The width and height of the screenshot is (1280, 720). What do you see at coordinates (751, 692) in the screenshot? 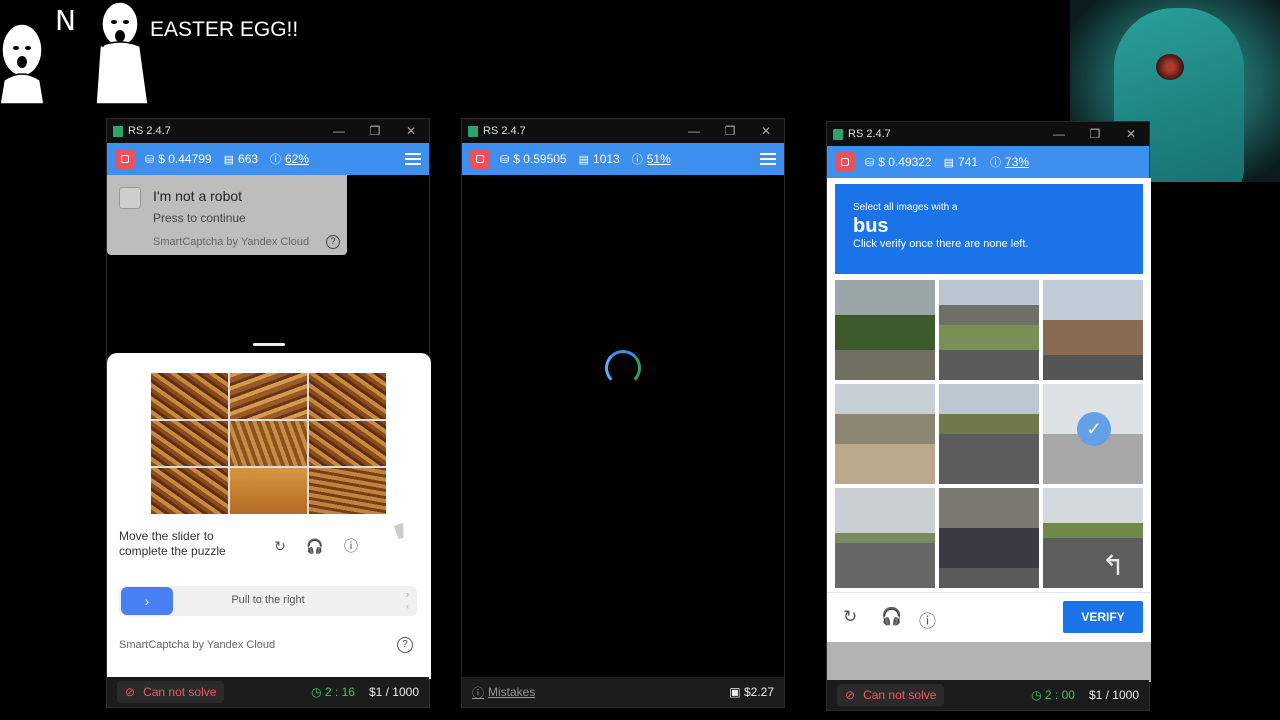
I see `wallet-balance: ▣ $2.27` at bounding box center [751, 692].